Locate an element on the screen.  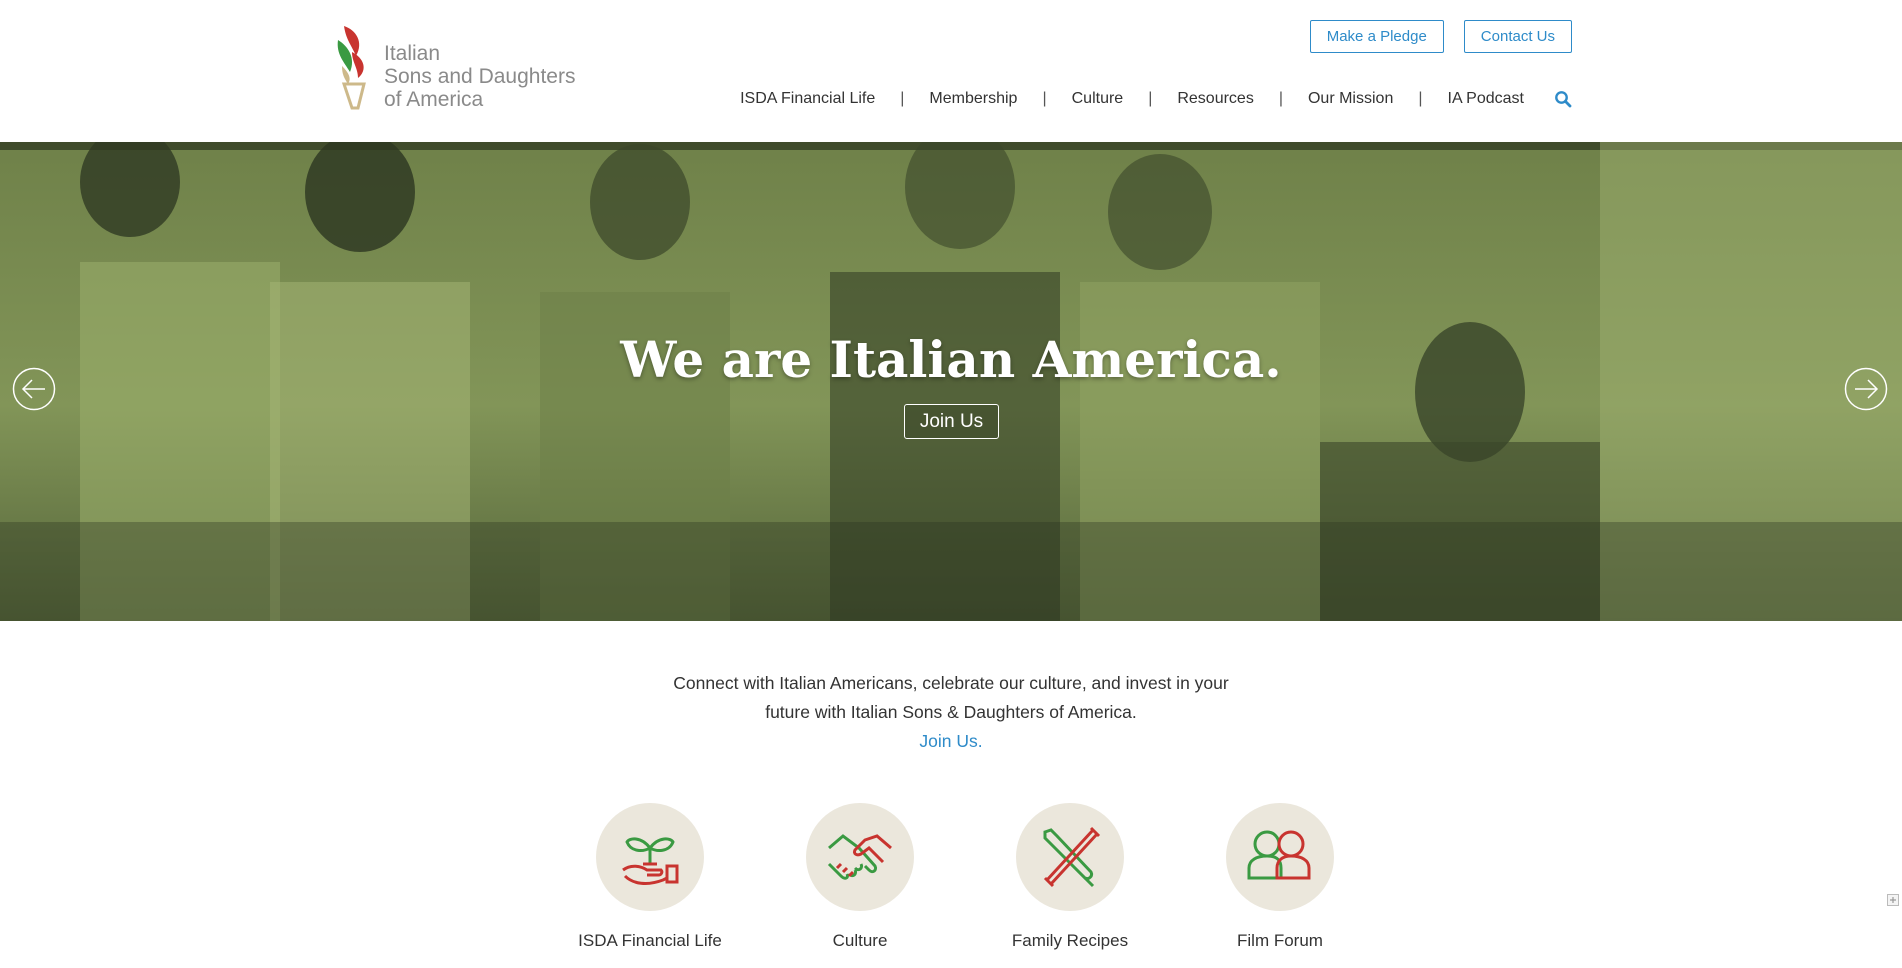
feature-isda-financial-life: ISDA Financial Life is located at coordinates (650, 877).